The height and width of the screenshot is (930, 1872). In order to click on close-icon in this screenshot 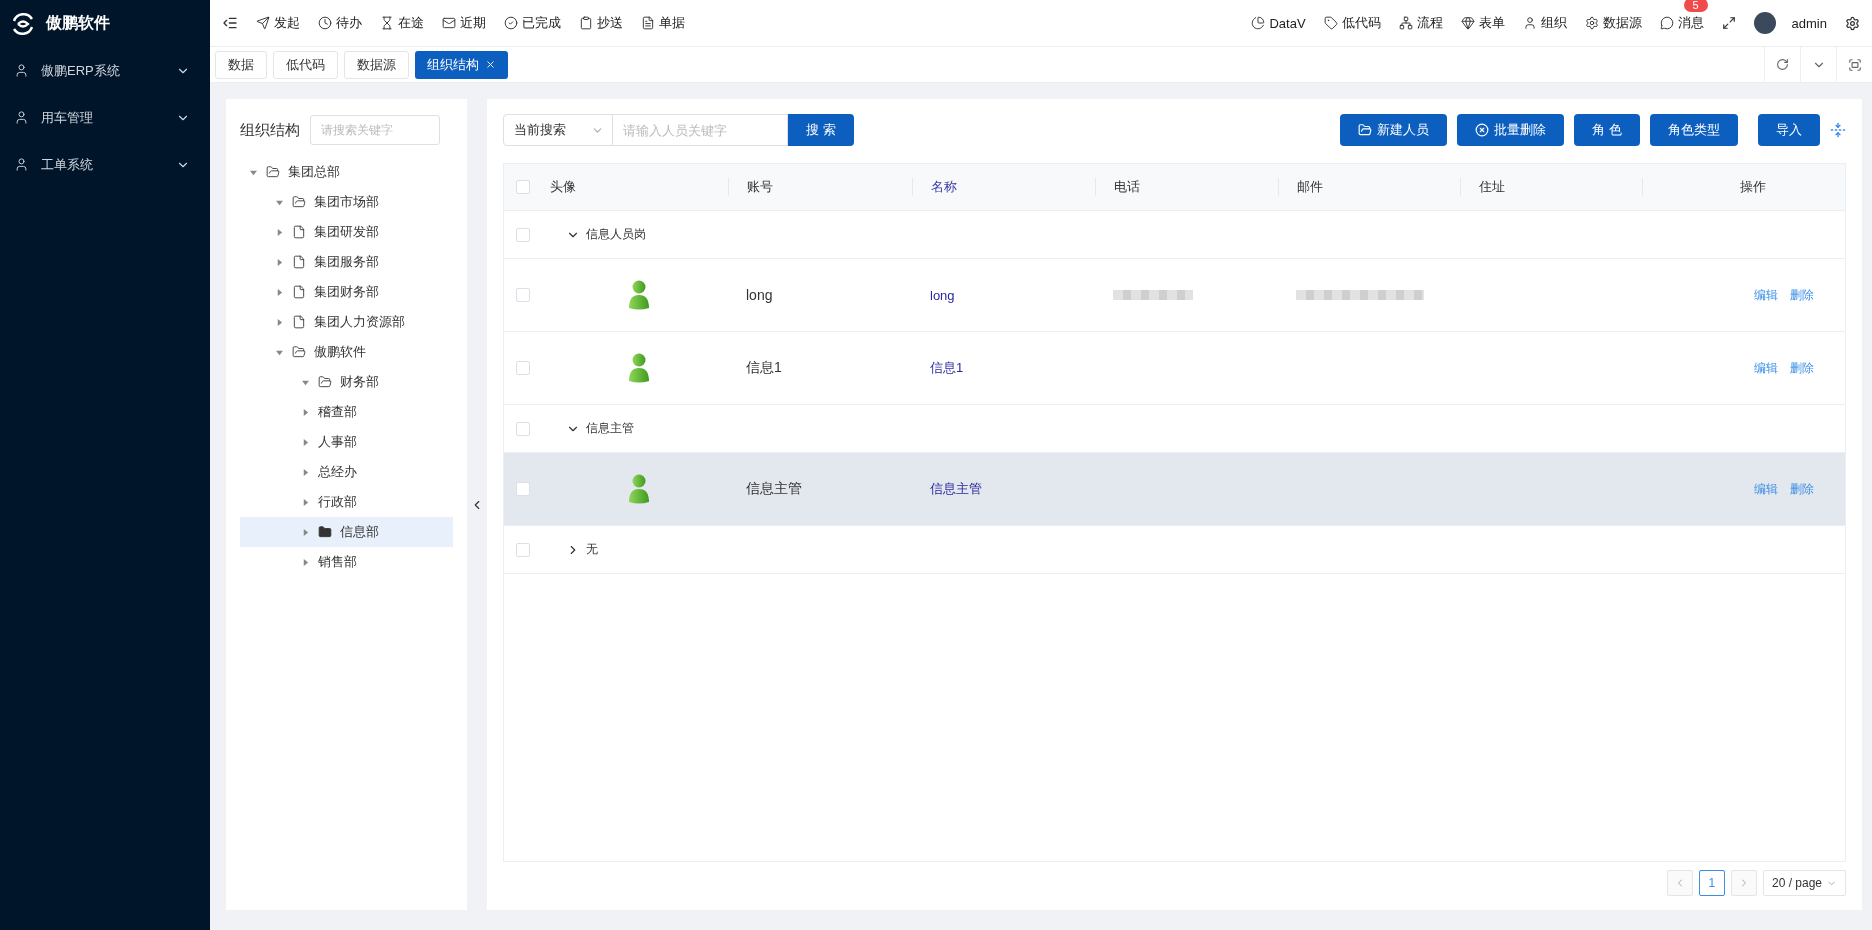, I will do `click(490, 64)`.